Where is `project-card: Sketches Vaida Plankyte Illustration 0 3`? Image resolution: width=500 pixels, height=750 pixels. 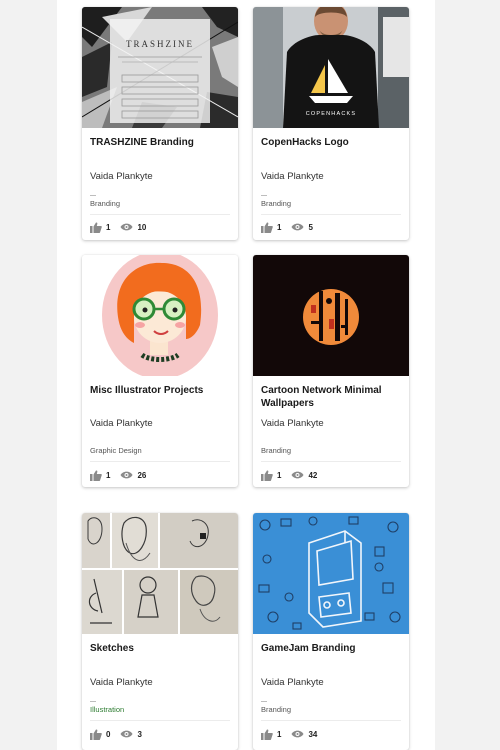
project-card: Sketches Vaida Plankyte Illustration 0 3 is located at coordinates (160, 631).